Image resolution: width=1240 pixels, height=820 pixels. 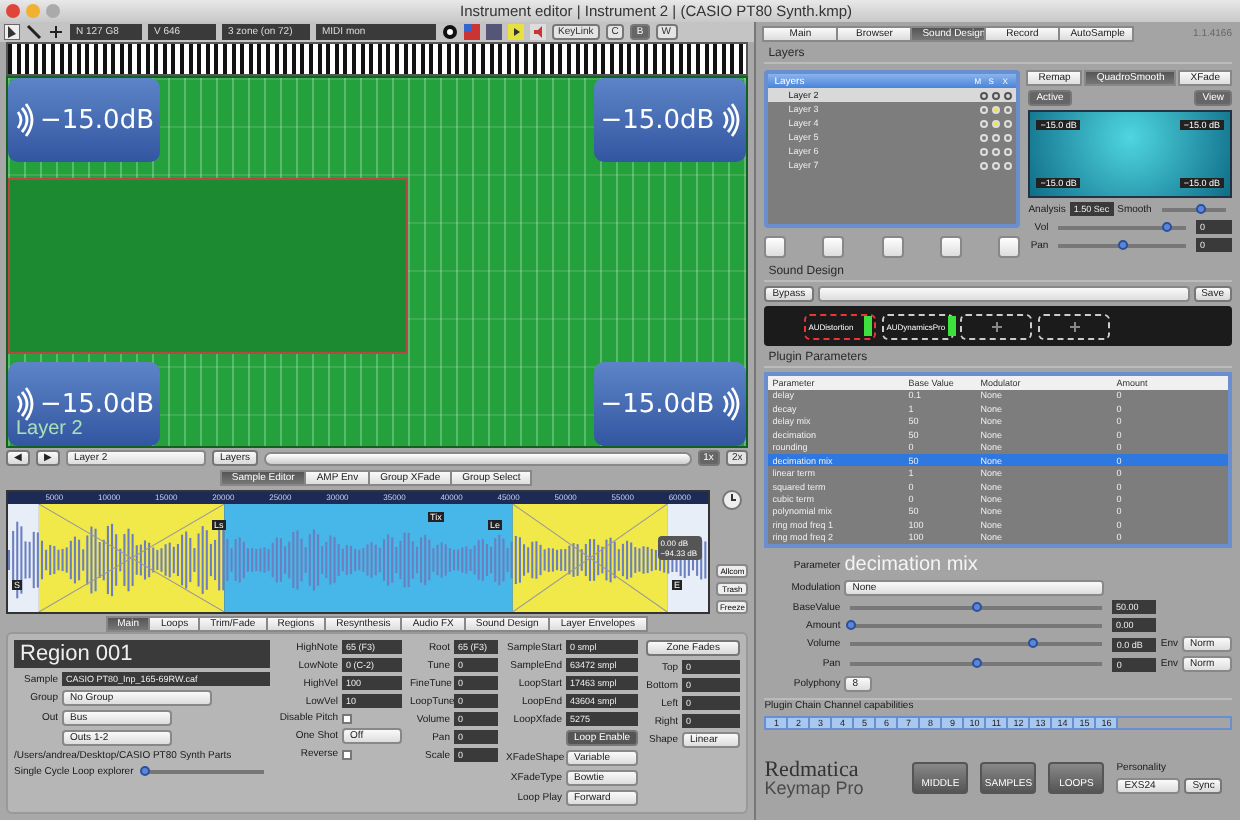 What do you see at coordinates (12, 31) in the screenshot?
I see `pointer-tool-icon` at bounding box center [12, 31].